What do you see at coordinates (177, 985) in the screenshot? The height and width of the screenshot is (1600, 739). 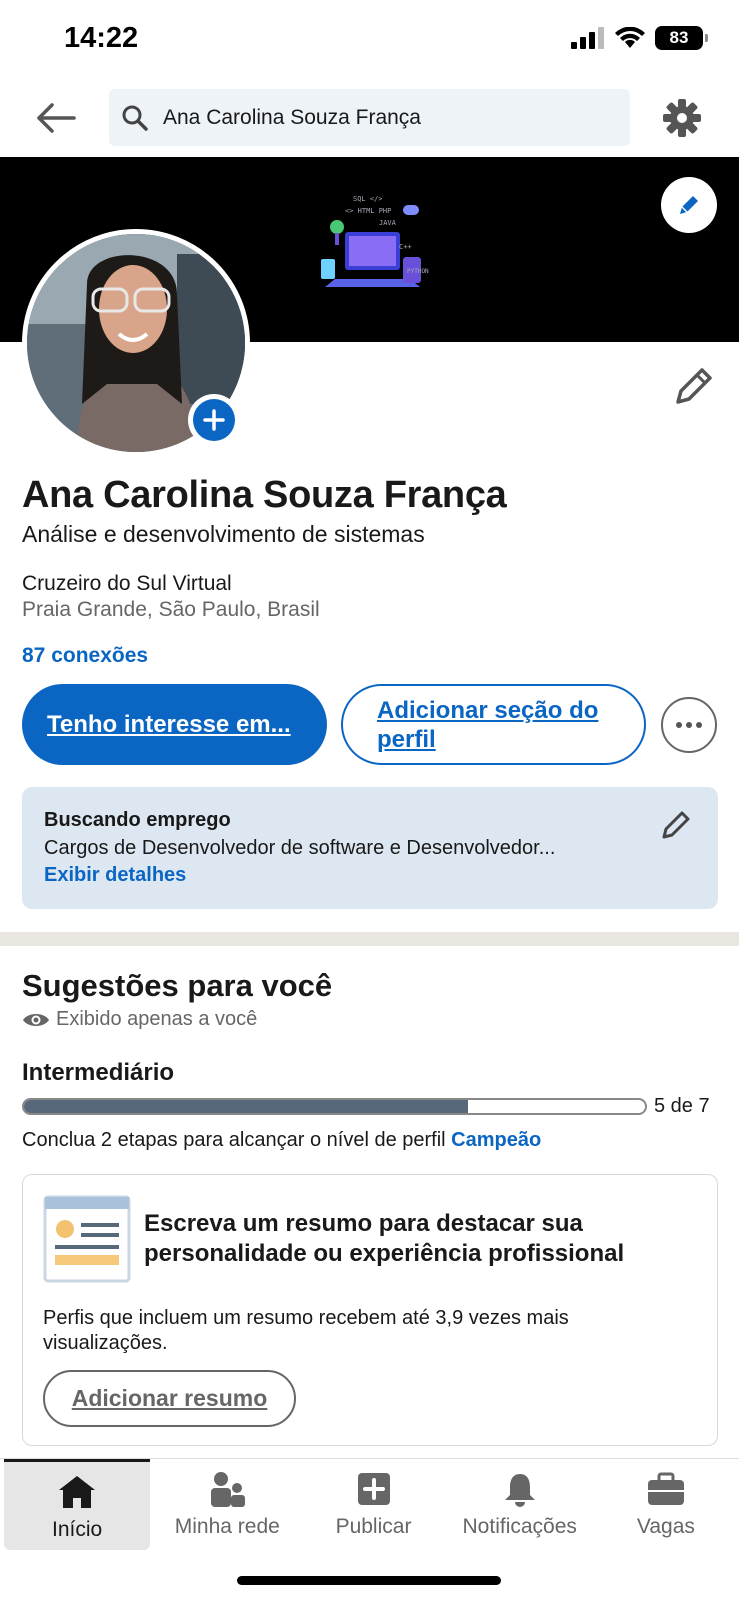 I see `suggestions-title: Sugestões para você` at bounding box center [177, 985].